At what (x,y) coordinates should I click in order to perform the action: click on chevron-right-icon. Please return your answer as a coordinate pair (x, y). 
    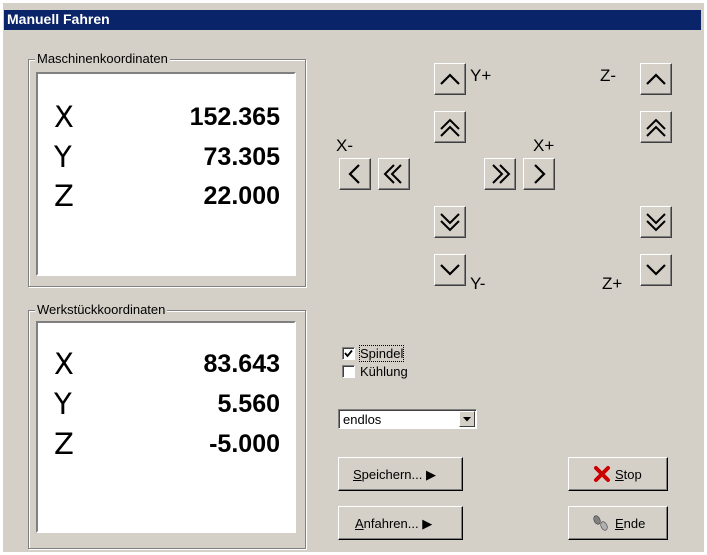
    Looking at the image, I should click on (540, 174).